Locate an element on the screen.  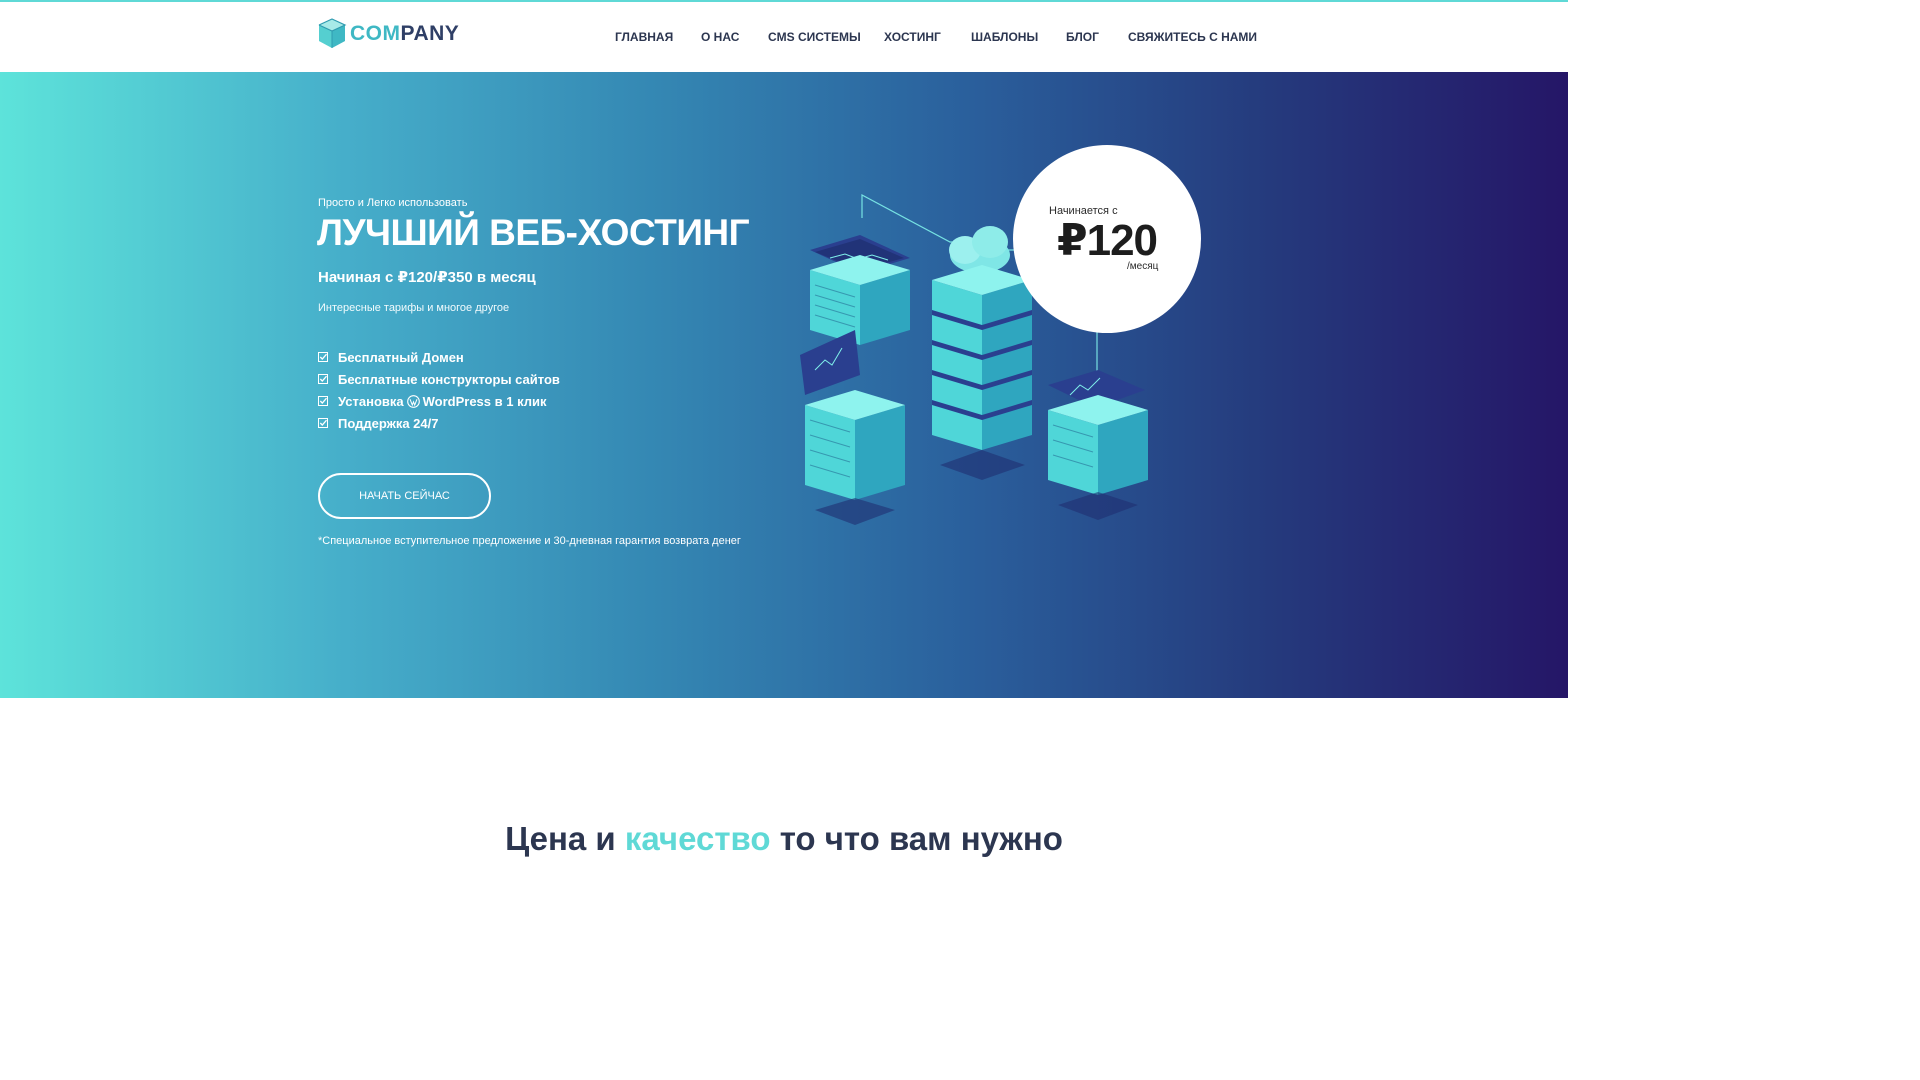
nav-item-hosting: ХОСТИНГ is located at coordinates (912, 37).